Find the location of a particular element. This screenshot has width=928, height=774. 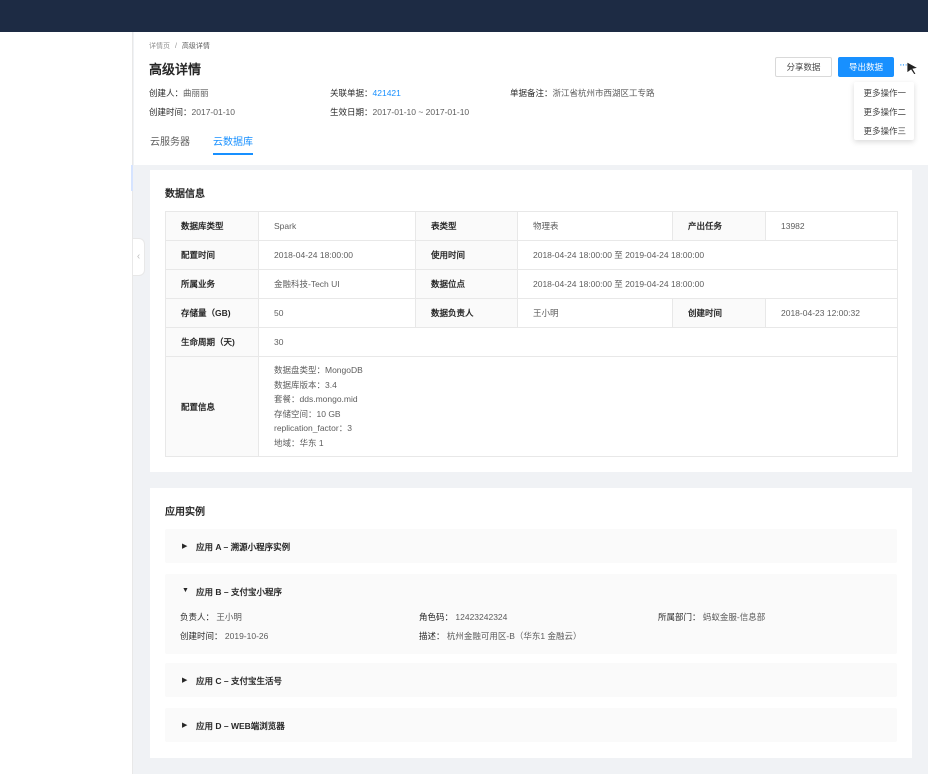

top-navbar is located at coordinates (464, 16).